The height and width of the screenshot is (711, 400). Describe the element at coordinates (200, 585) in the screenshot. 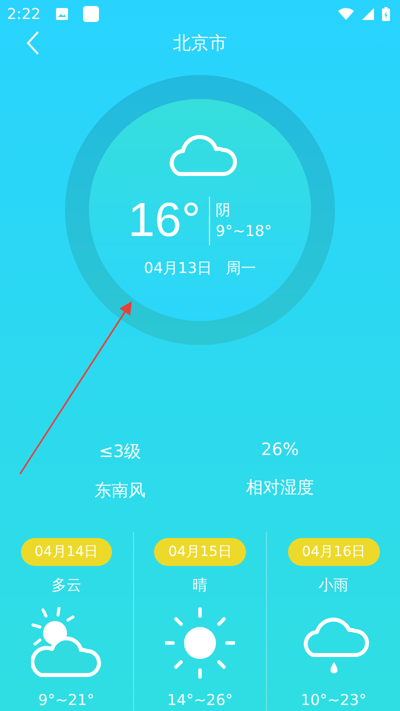

I see `forecast-condition: 晴` at that location.